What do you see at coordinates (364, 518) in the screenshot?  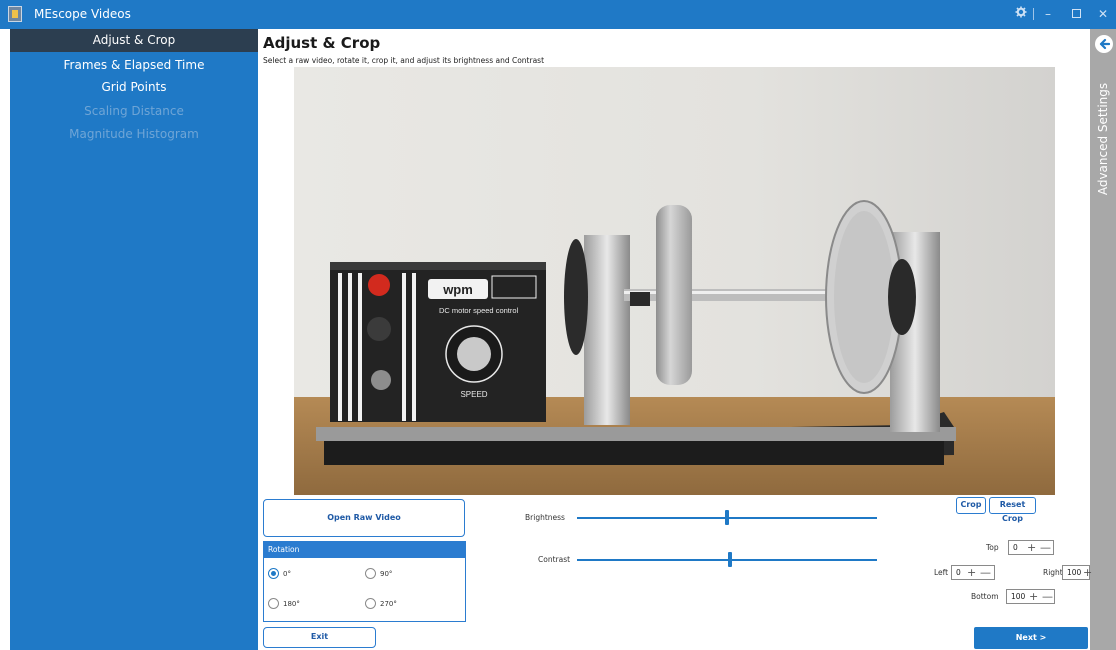 I see `open-raw-video-button: Open Raw Video` at bounding box center [364, 518].